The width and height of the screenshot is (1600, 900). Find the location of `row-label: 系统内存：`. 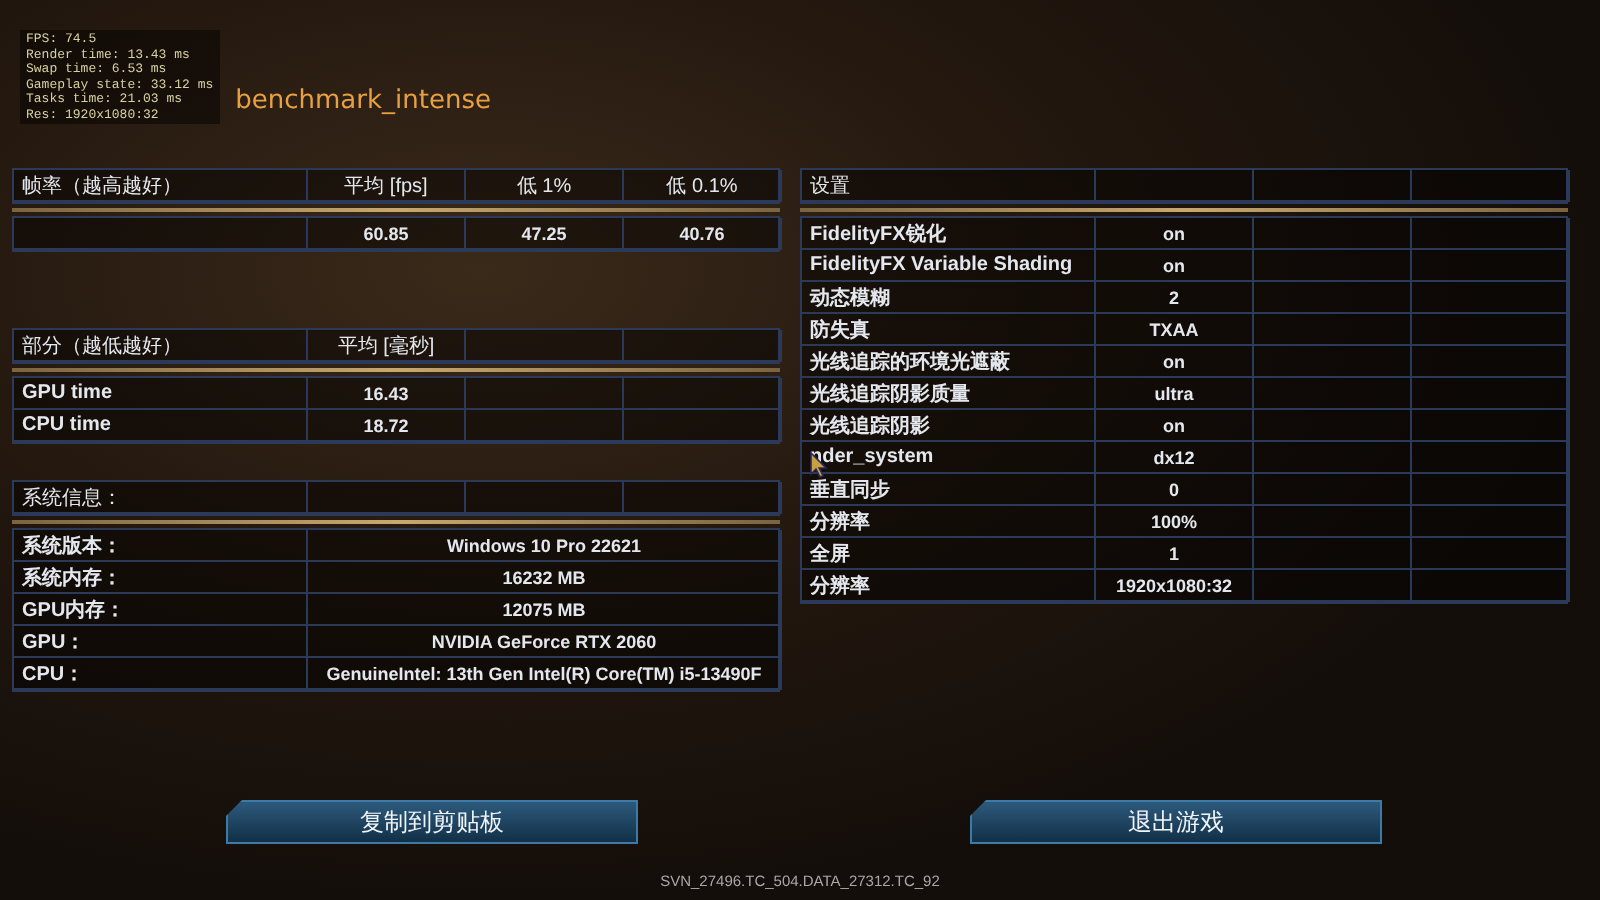

row-label: 系统内存： is located at coordinates (161, 578).